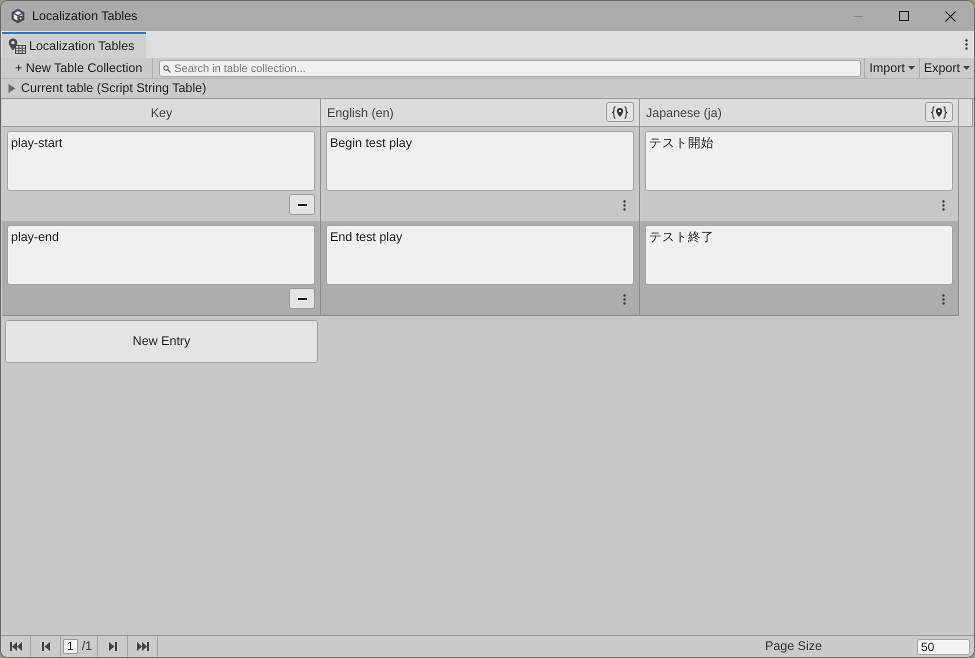 This screenshot has height=658, width=975. I want to click on step-back-icon, so click(46, 646).